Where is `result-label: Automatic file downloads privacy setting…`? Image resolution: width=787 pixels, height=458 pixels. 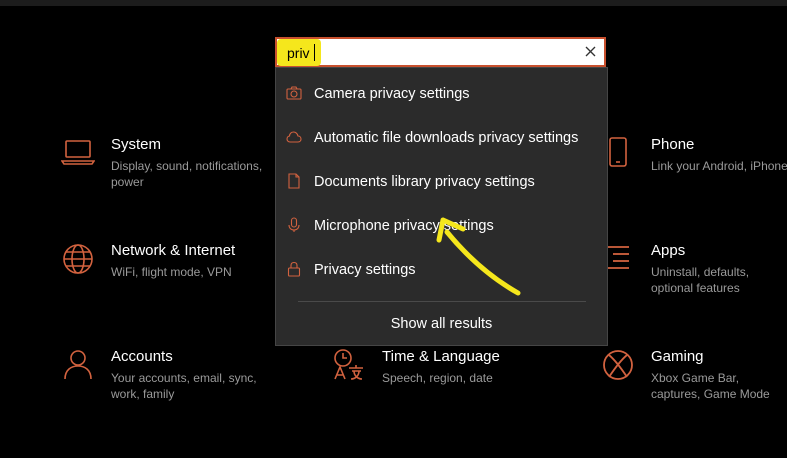 result-label: Automatic file downloads privacy setting… is located at coordinates (446, 138).